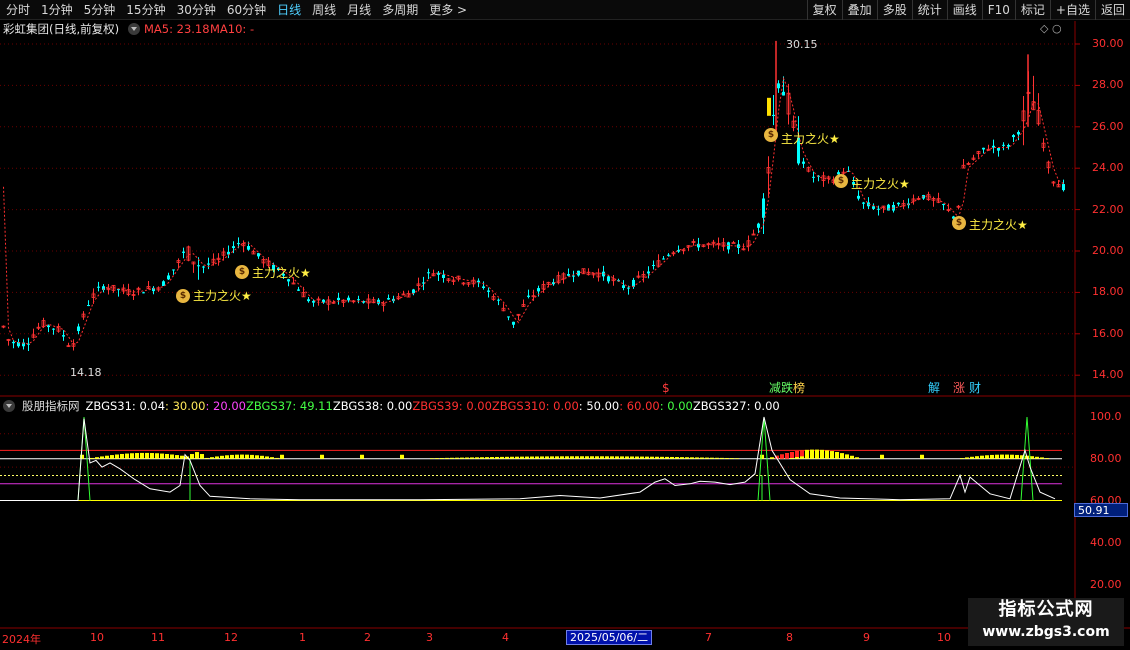 This screenshot has height=650, width=1130. I want to click on event-mark-unlock: 解, so click(934, 388).